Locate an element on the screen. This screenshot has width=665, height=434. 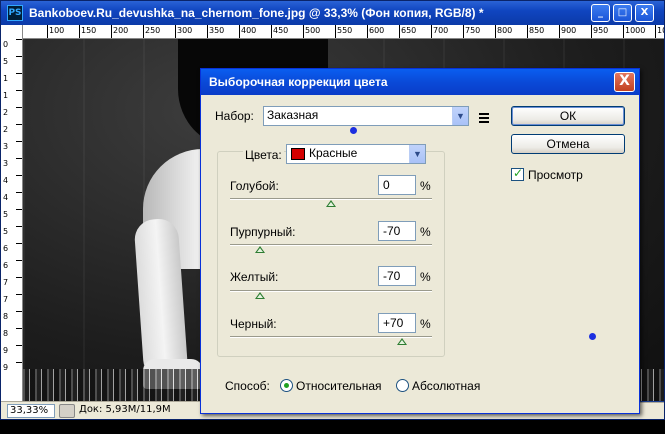
dialog-title: Выборочная коррекция цвета is located at coordinates (298, 82).